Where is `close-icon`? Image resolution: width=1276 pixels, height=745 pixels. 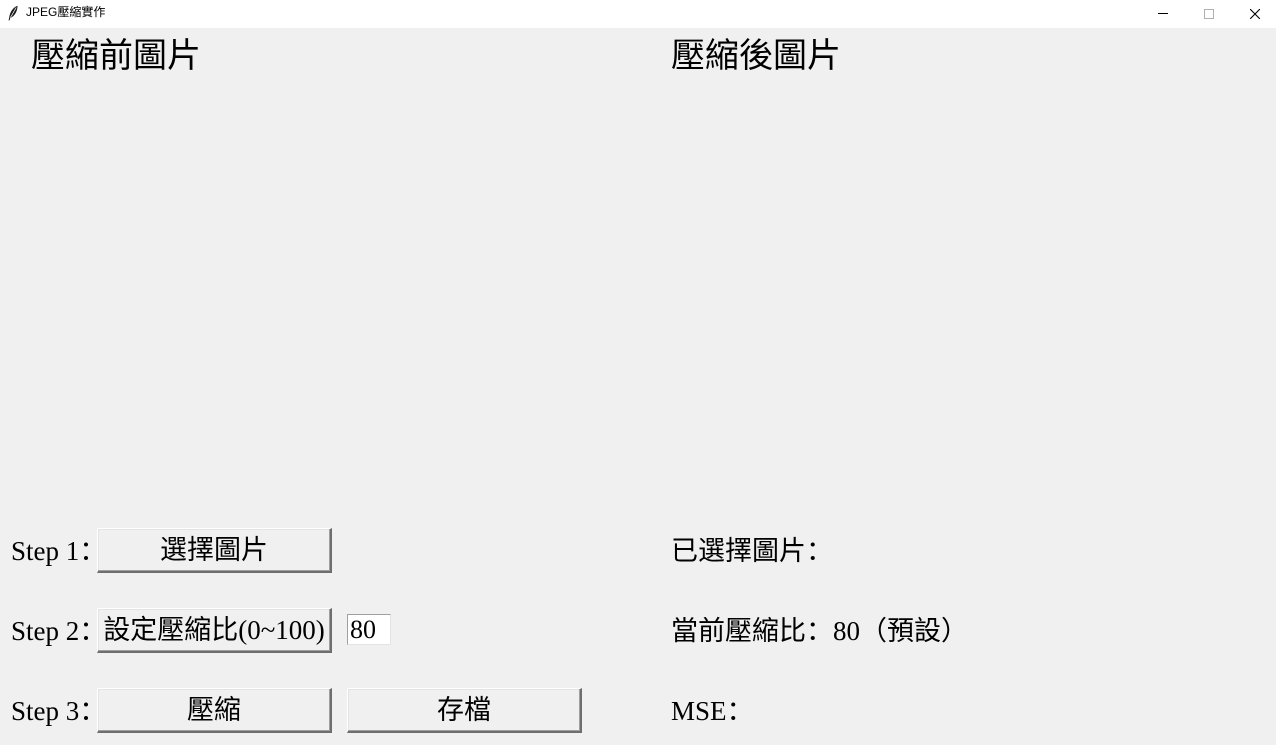 close-icon is located at coordinates (1255, 14).